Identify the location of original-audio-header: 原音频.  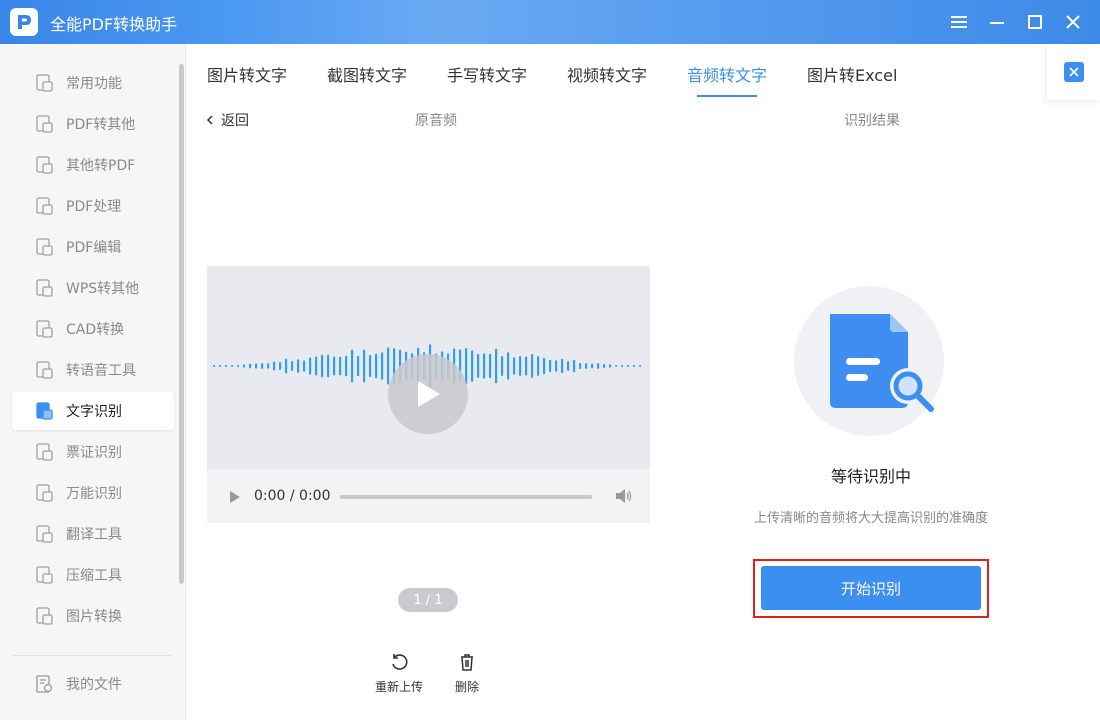
(436, 121).